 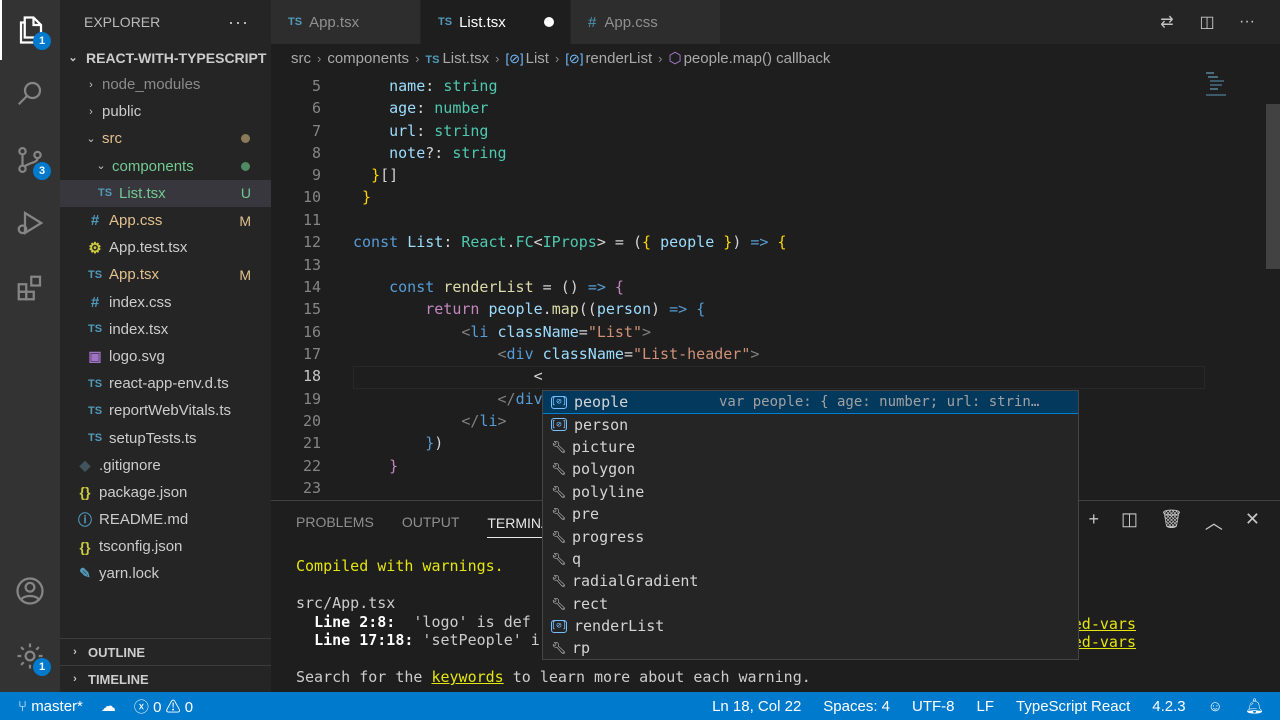 I want to click on minimap, so click(x=1236, y=92).